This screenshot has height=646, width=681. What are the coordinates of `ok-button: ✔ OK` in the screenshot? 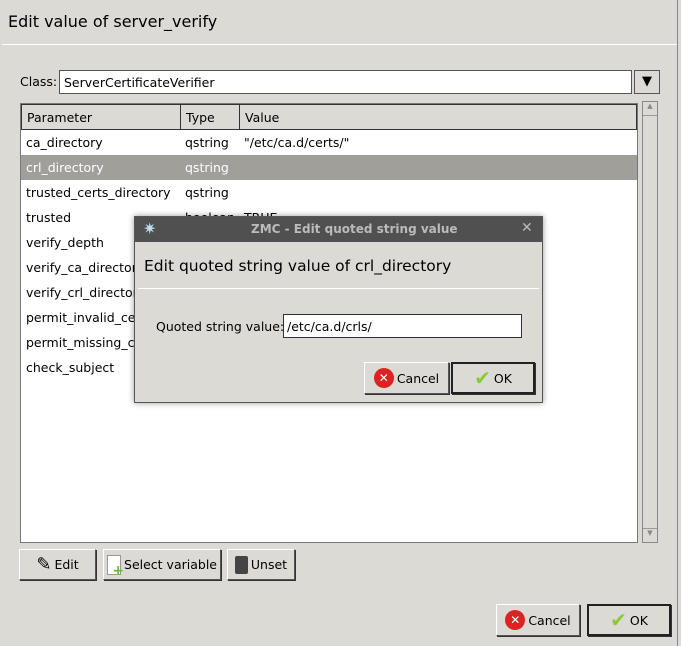 It's located at (629, 620).